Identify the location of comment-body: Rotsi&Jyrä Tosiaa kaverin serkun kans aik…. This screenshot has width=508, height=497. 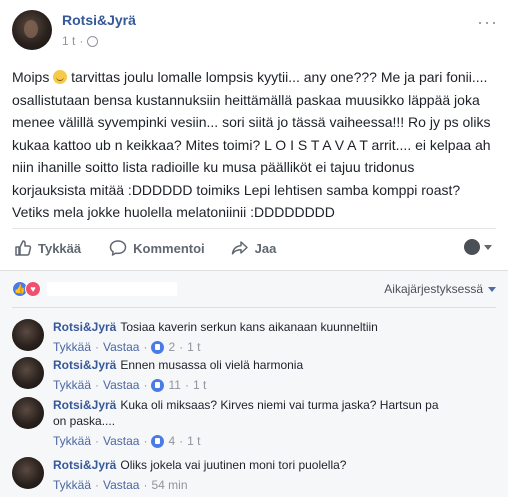
(263, 337).